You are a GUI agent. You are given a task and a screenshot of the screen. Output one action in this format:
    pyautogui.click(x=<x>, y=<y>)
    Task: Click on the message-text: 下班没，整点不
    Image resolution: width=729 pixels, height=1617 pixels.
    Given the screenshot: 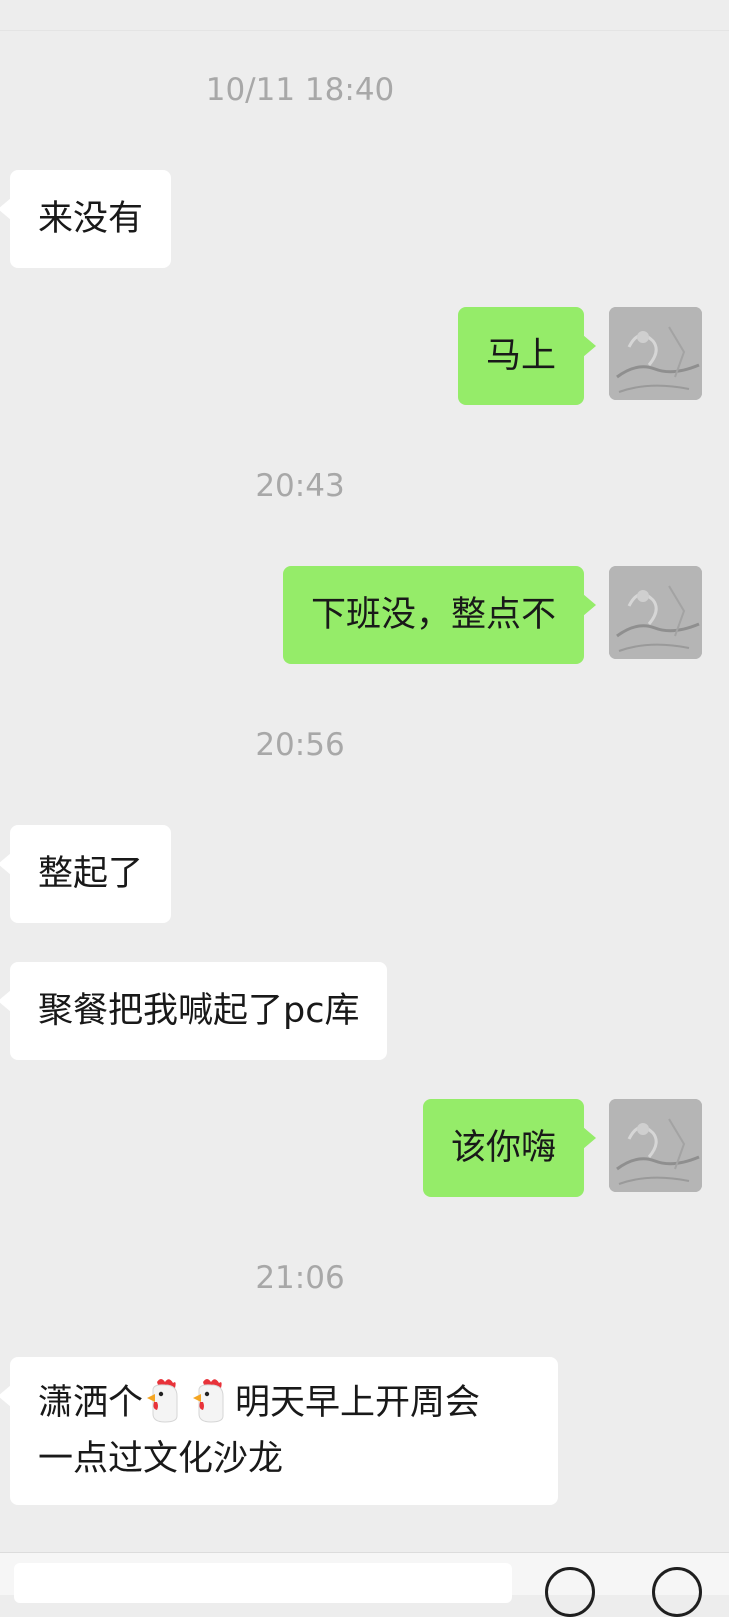 What is the action you would take?
    pyautogui.click(x=433, y=615)
    